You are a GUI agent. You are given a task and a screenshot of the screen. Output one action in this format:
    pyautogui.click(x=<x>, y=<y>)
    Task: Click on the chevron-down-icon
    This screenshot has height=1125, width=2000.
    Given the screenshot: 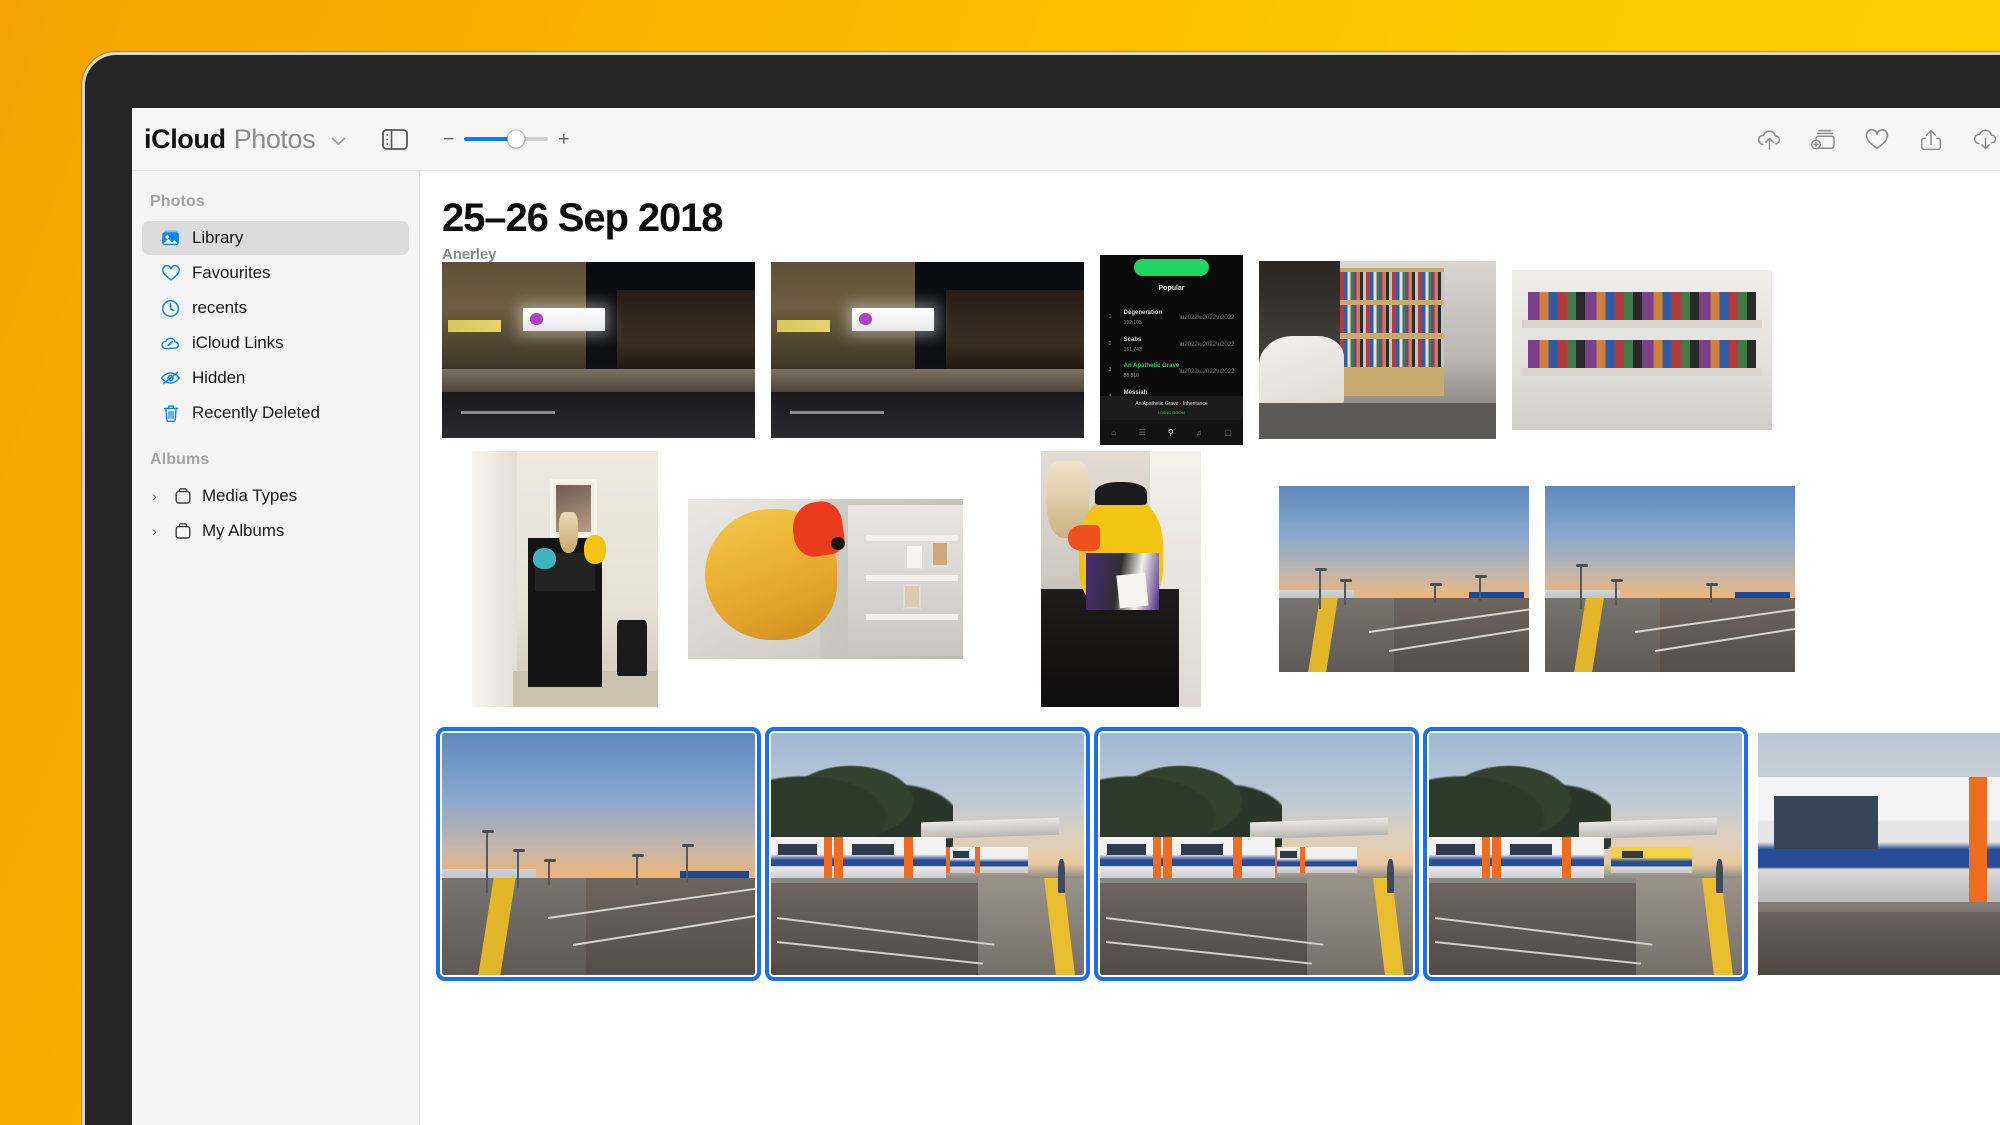 What is the action you would take?
    pyautogui.click(x=338, y=140)
    